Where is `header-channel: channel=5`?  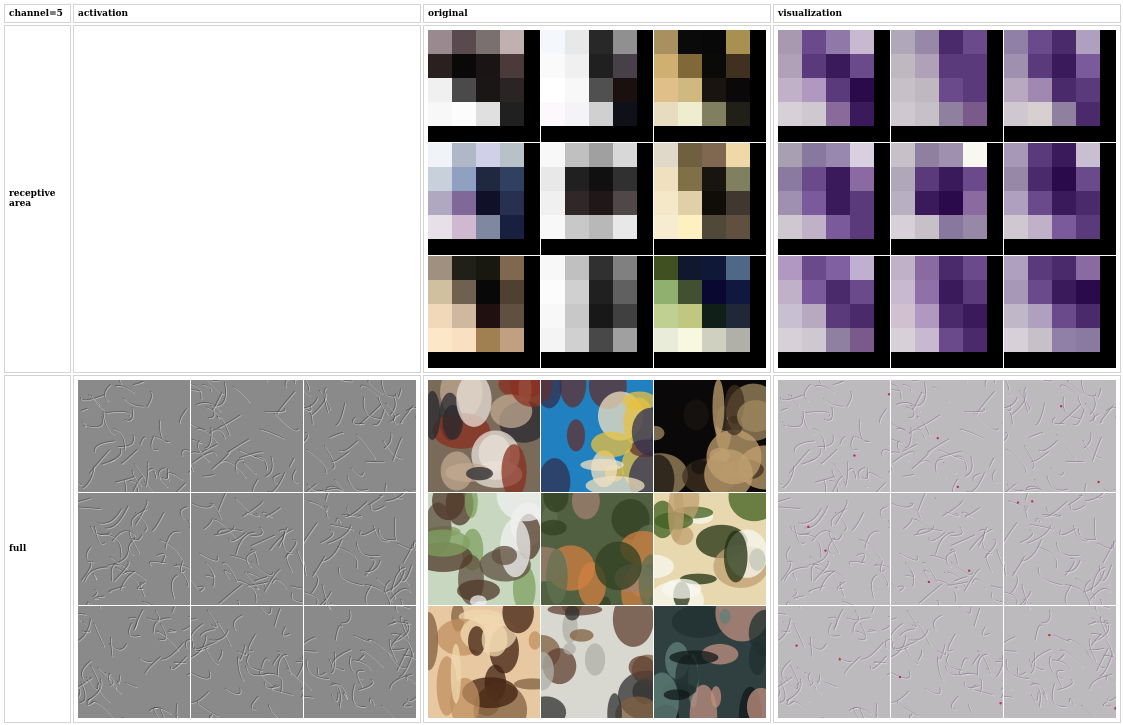
header-channel: channel=5 is located at coordinates (37, 13).